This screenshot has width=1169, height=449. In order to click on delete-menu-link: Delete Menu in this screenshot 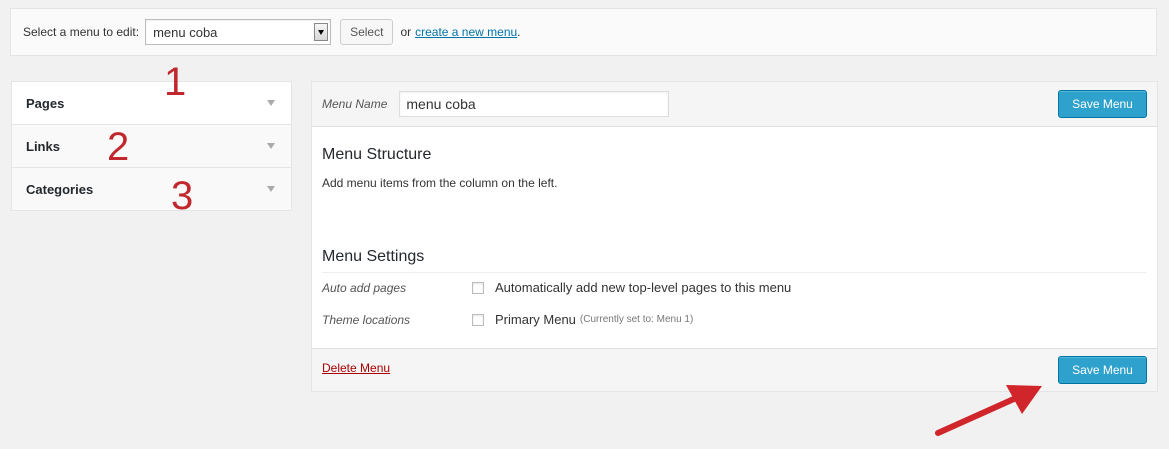, I will do `click(356, 368)`.